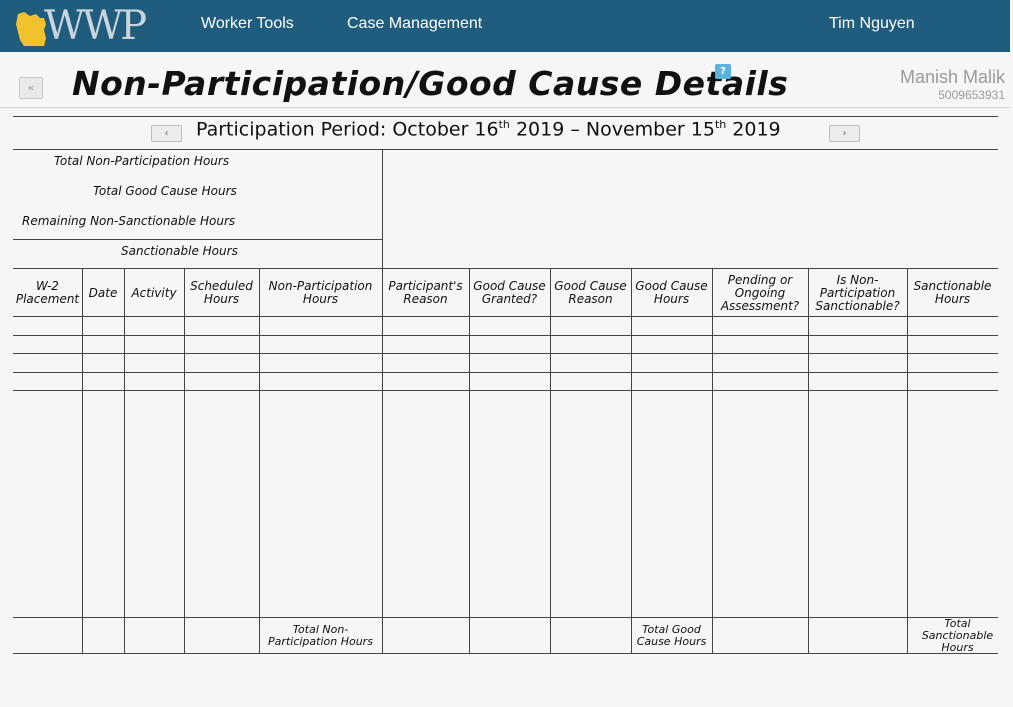 This screenshot has height=707, width=1013. Describe the element at coordinates (221, 292) in the screenshot. I see `column-header: Scheduled Hours` at that location.